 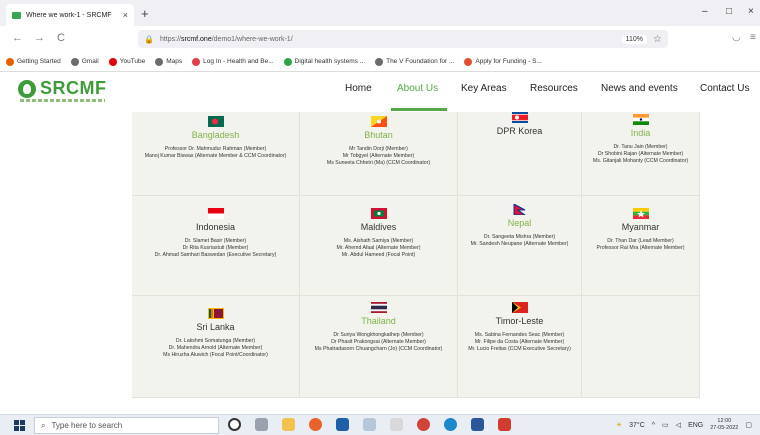 I want to click on nav-about-us: About Us, so click(x=417, y=88).